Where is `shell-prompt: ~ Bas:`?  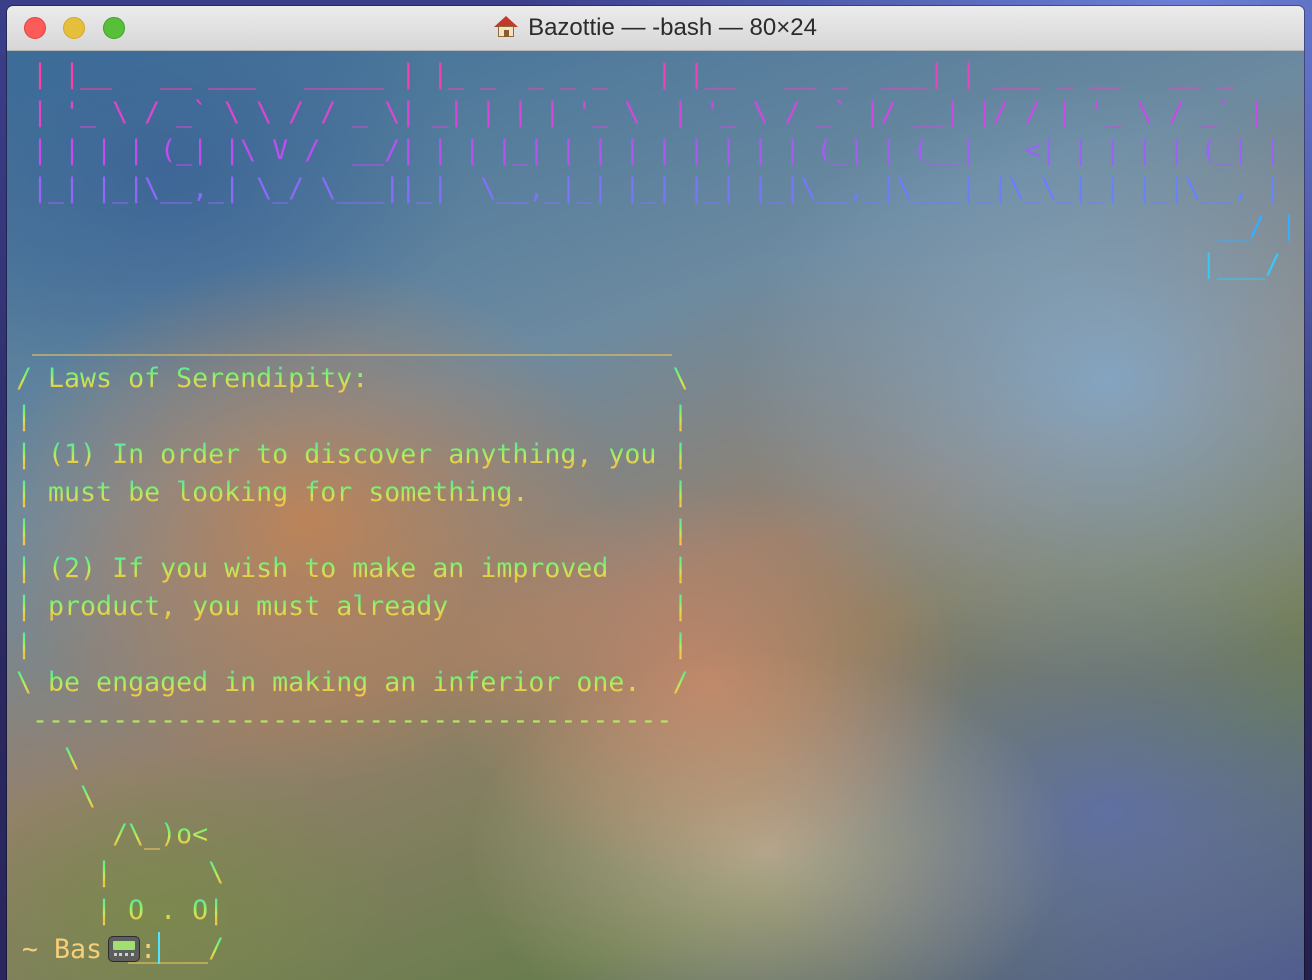 shell-prompt: ~ Bas: is located at coordinates (91, 950).